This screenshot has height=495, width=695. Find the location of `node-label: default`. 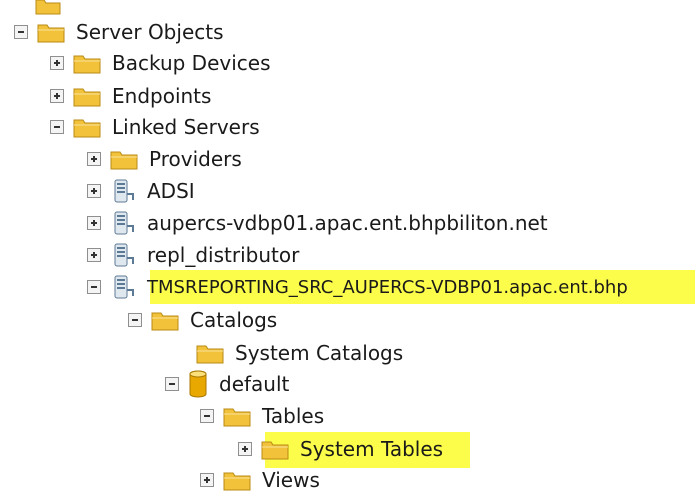

node-label: default is located at coordinates (254, 384).